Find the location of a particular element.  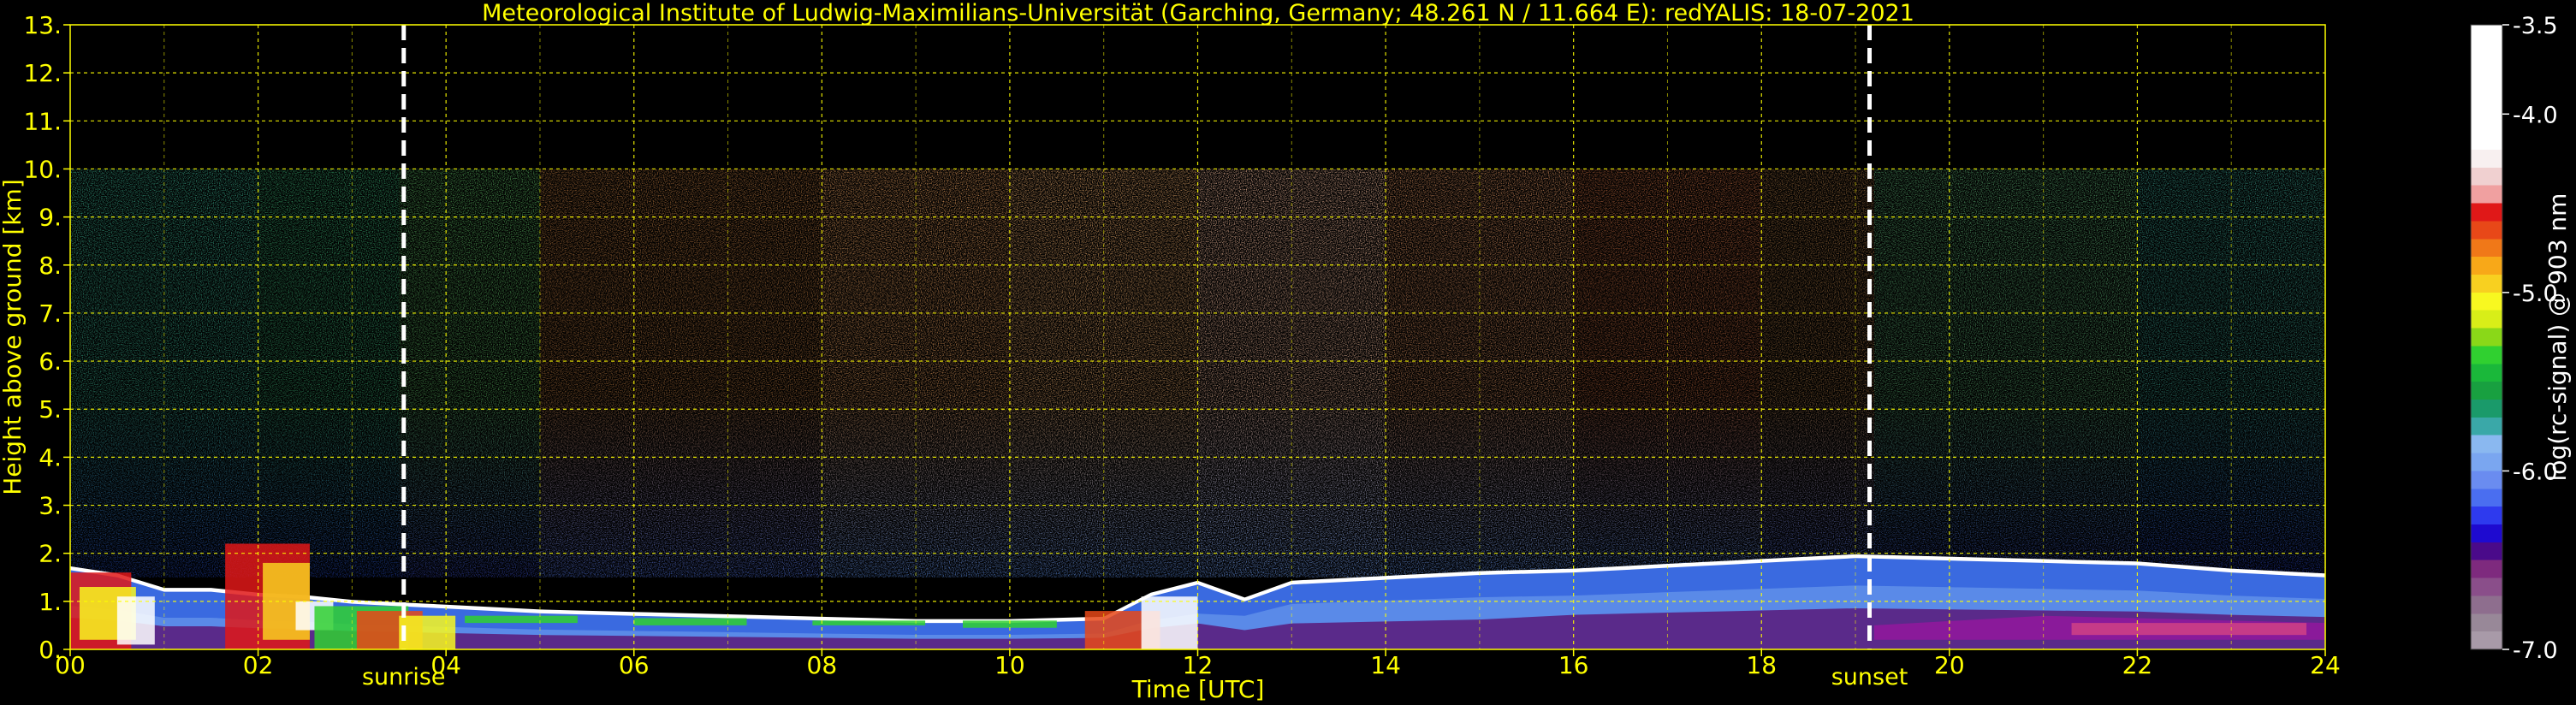

xtick-label: 16 is located at coordinates (1573, 665).